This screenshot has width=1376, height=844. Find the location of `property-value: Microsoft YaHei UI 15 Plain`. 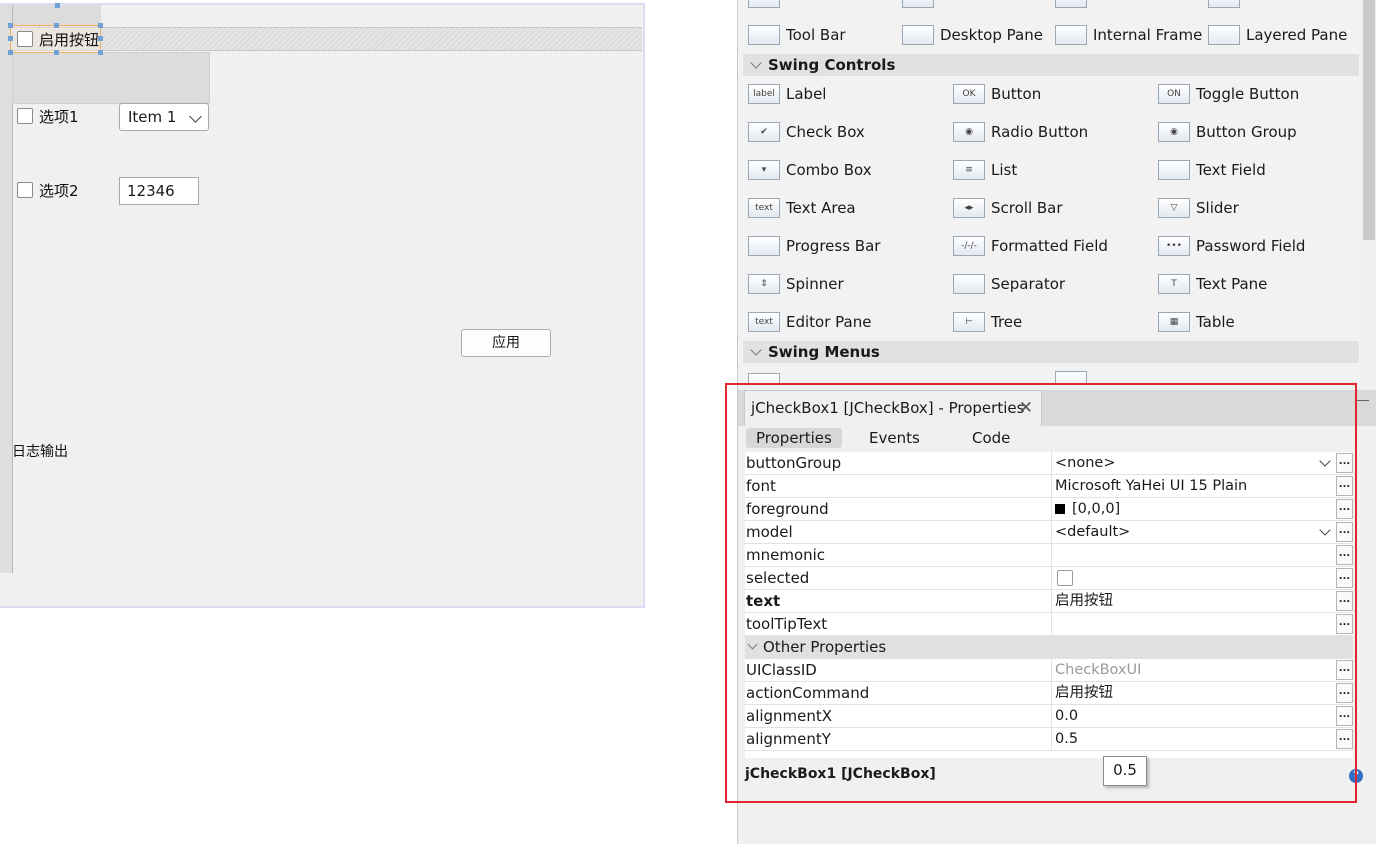

property-value: Microsoft YaHei UI 15 Plain is located at coordinates (1196, 486).